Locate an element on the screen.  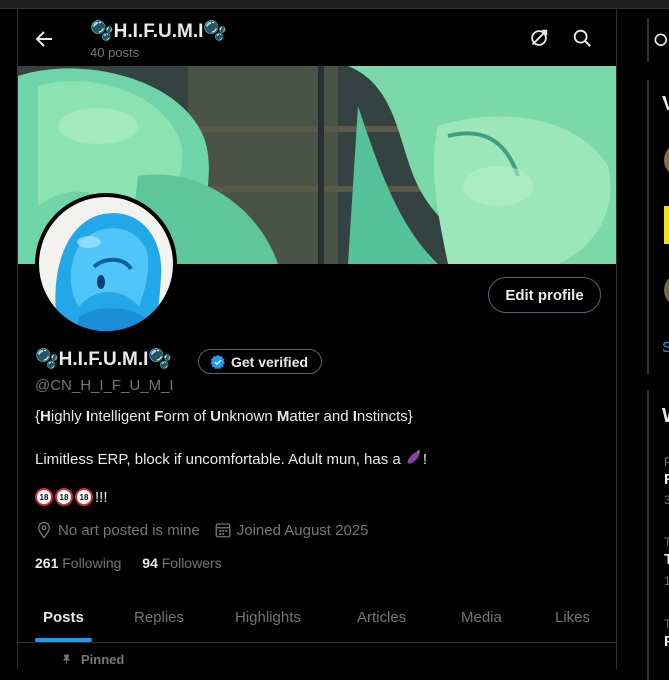
tab-articles: Articles is located at coordinates (381, 617).